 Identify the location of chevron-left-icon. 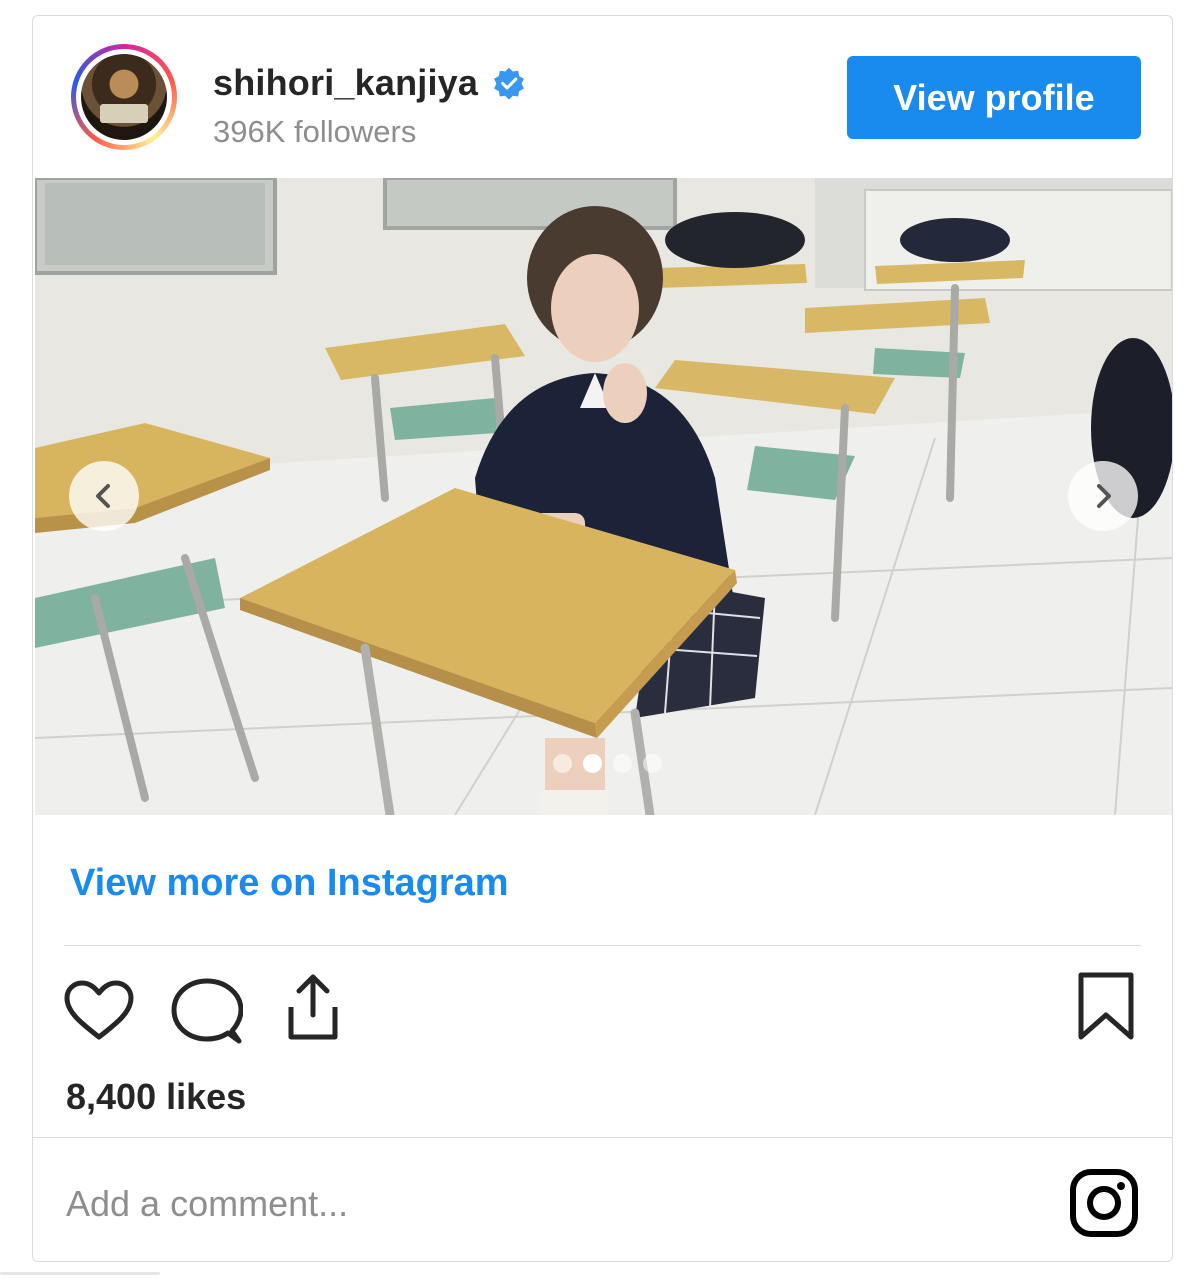
(103, 496).